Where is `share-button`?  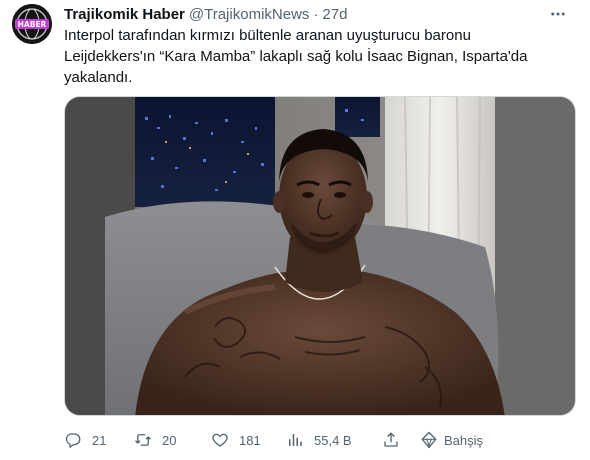
share-button is located at coordinates (391, 440).